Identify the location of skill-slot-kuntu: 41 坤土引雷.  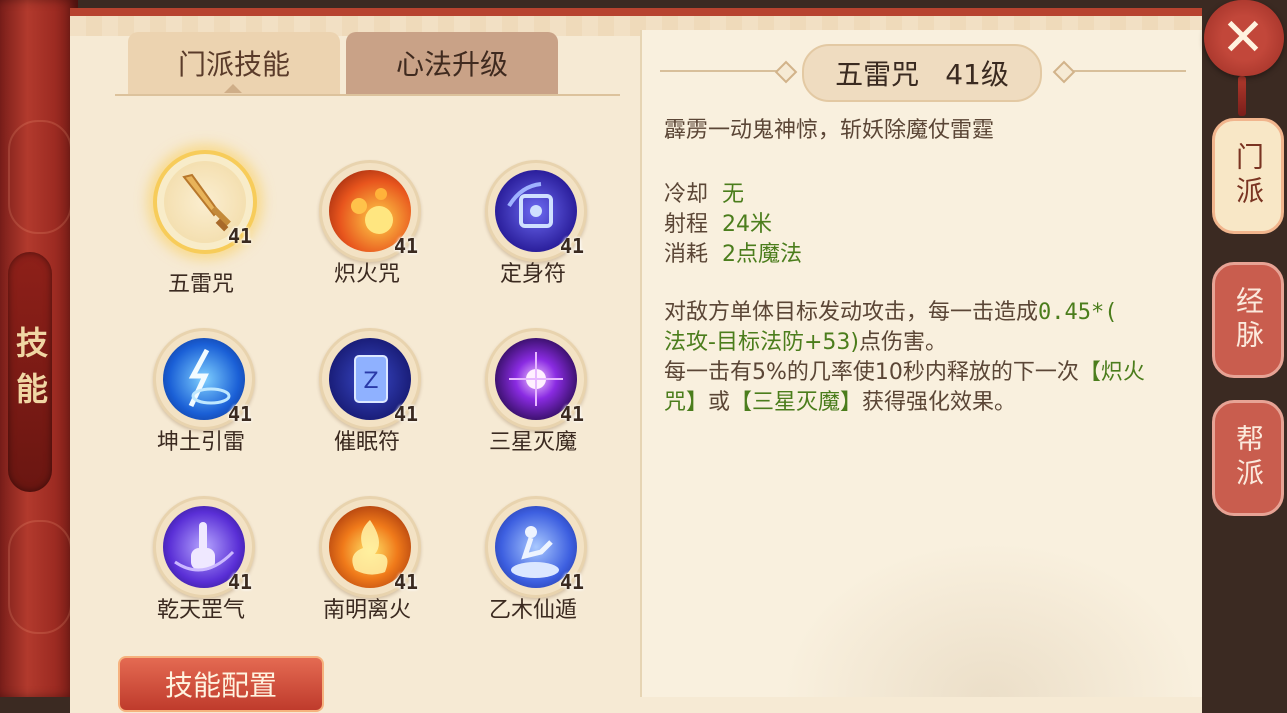
(203, 398).